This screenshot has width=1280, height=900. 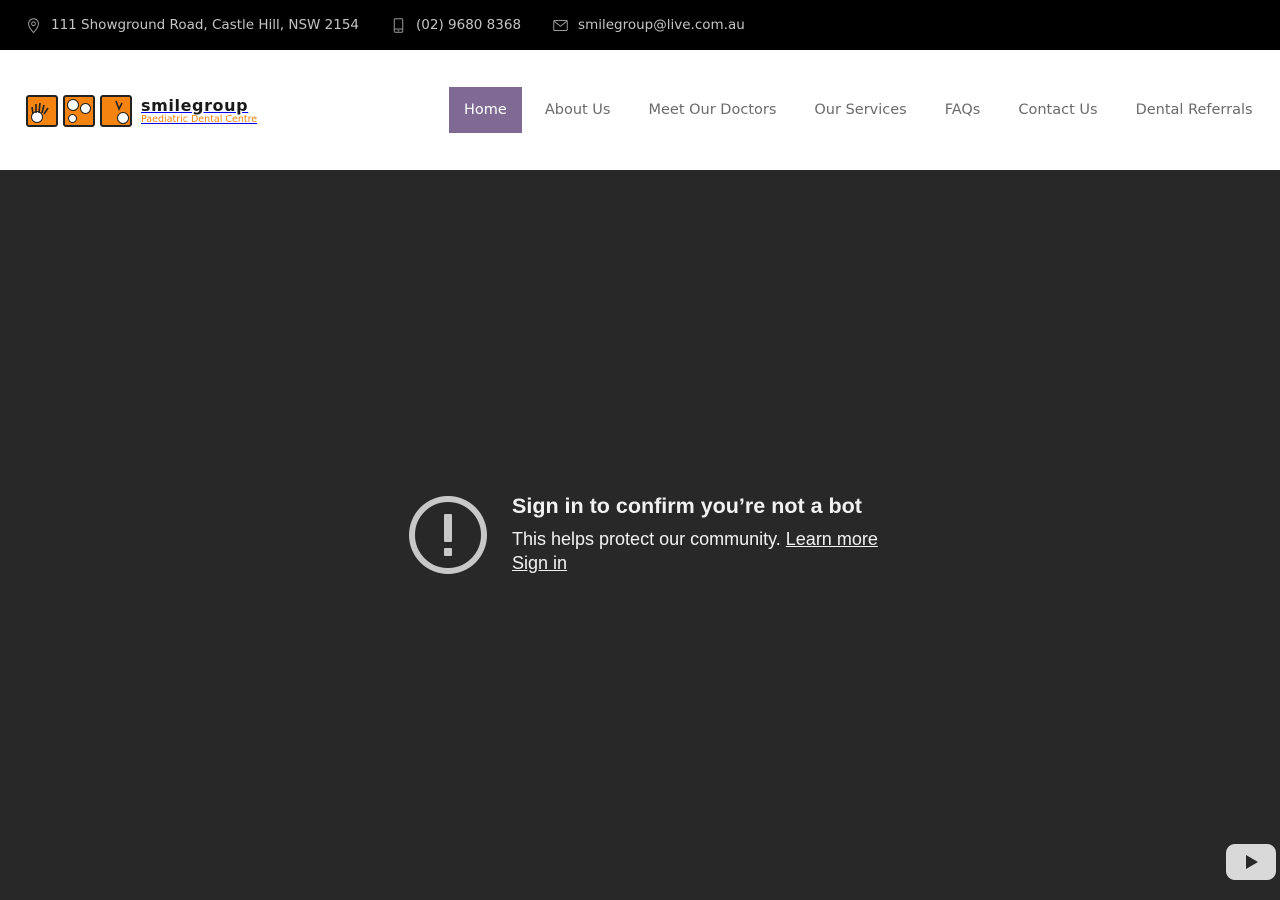 What do you see at coordinates (485, 110) in the screenshot?
I see `nav-home: Home` at bounding box center [485, 110].